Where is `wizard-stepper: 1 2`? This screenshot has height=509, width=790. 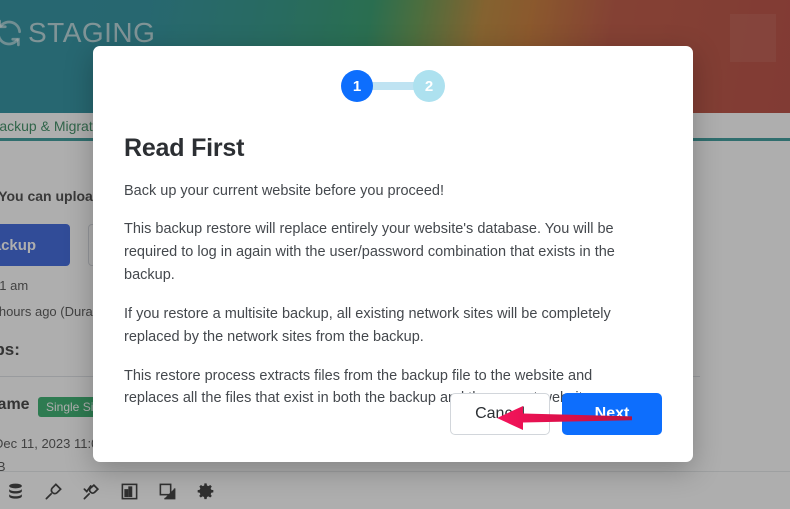
wizard-stepper: 1 2 is located at coordinates (393, 74).